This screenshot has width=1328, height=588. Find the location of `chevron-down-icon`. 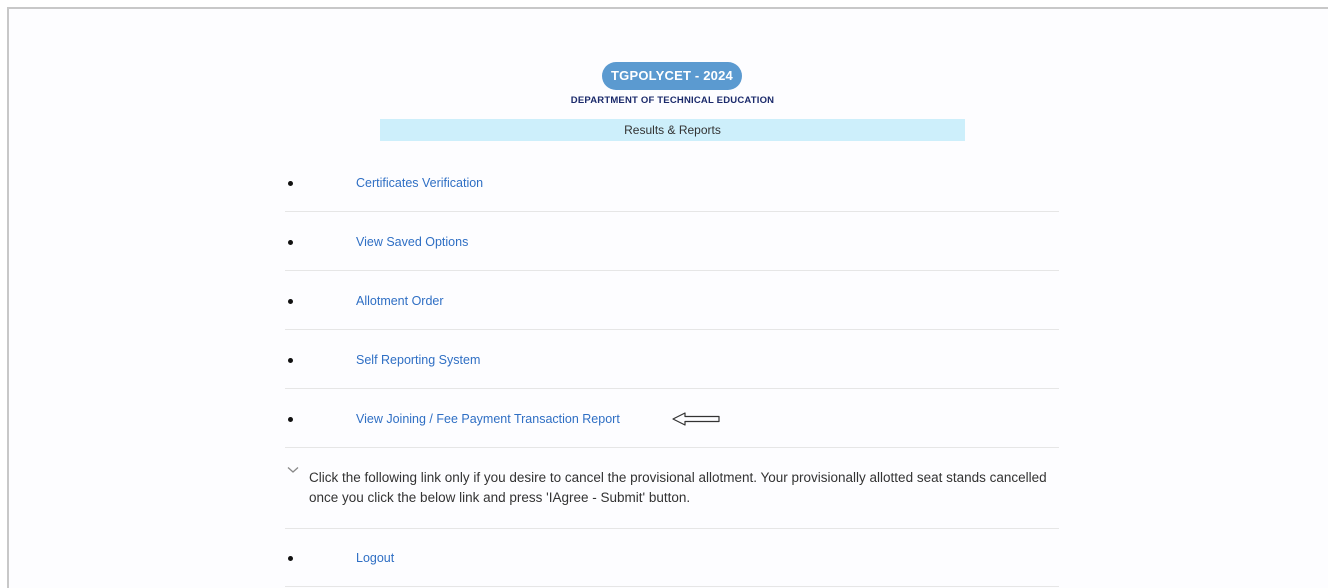

chevron-down-icon is located at coordinates (293, 470).